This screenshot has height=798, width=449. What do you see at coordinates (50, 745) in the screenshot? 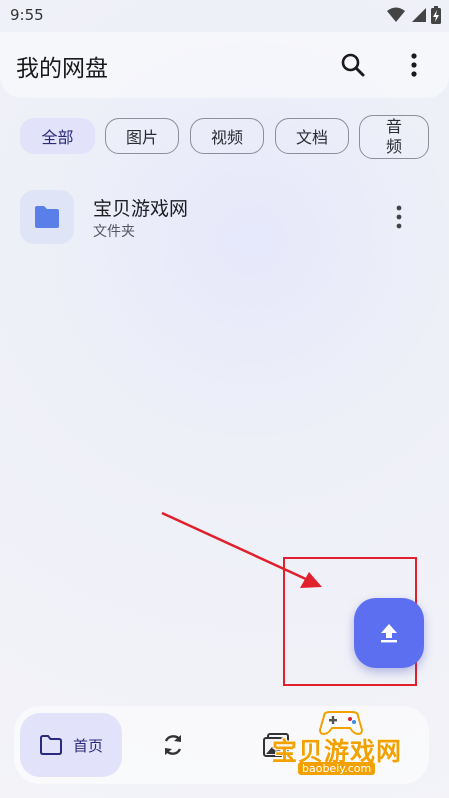
I see `folder-outline-icon` at bounding box center [50, 745].